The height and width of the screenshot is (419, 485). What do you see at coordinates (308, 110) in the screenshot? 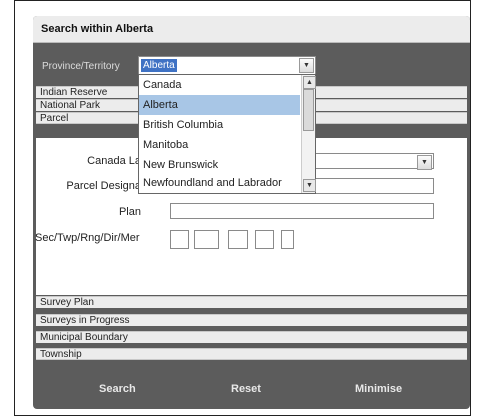
I see `scrollbar-thumb` at bounding box center [308, 110].